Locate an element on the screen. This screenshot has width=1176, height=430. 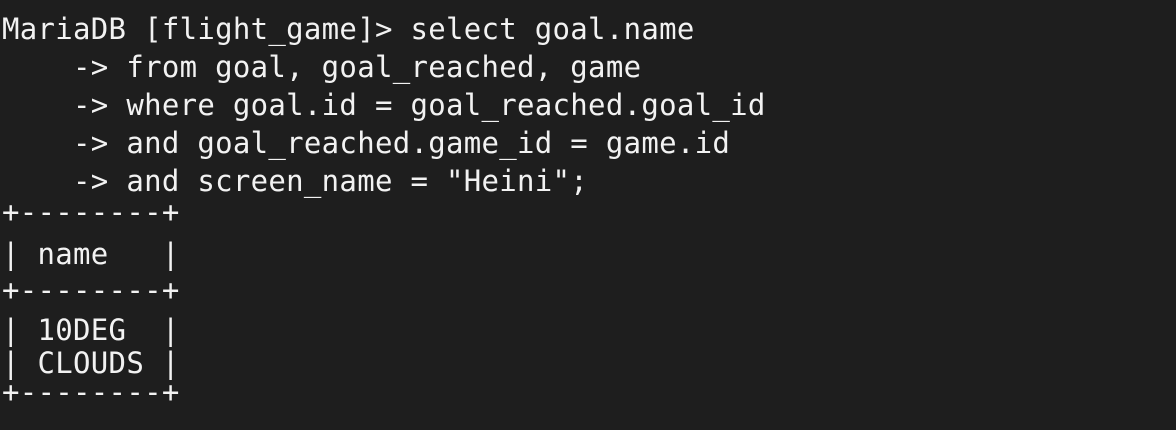
table-header-row: | name | is located at coordinates (91, 254).